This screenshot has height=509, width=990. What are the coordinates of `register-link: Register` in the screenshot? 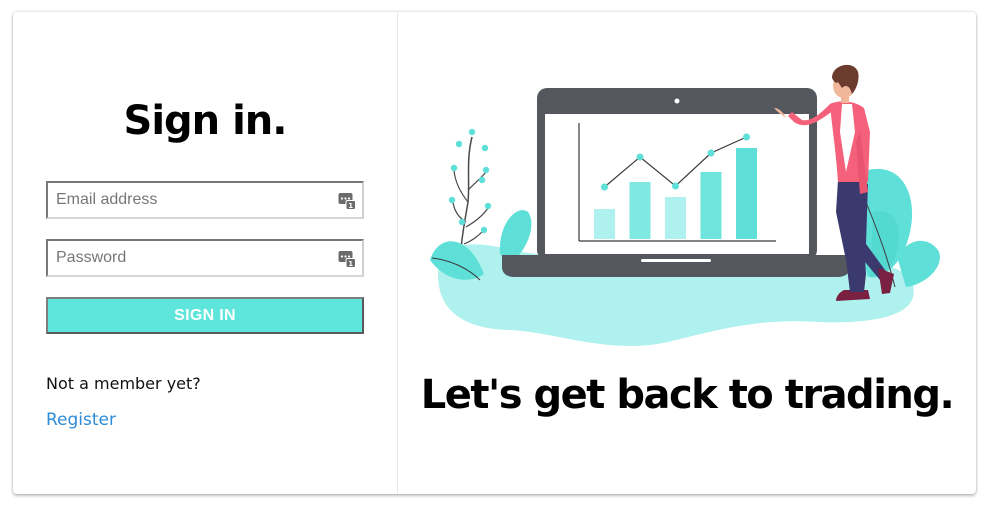 It's located at (81, 420).